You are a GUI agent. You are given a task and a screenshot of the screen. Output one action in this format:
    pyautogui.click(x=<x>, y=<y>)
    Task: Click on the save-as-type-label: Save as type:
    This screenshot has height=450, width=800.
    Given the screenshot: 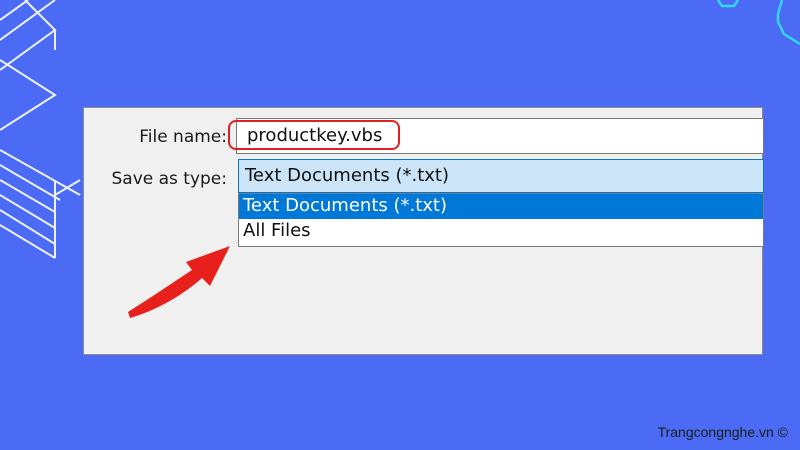 What is the action you would take?
    pyautogui.click(x=169, y=179)
    